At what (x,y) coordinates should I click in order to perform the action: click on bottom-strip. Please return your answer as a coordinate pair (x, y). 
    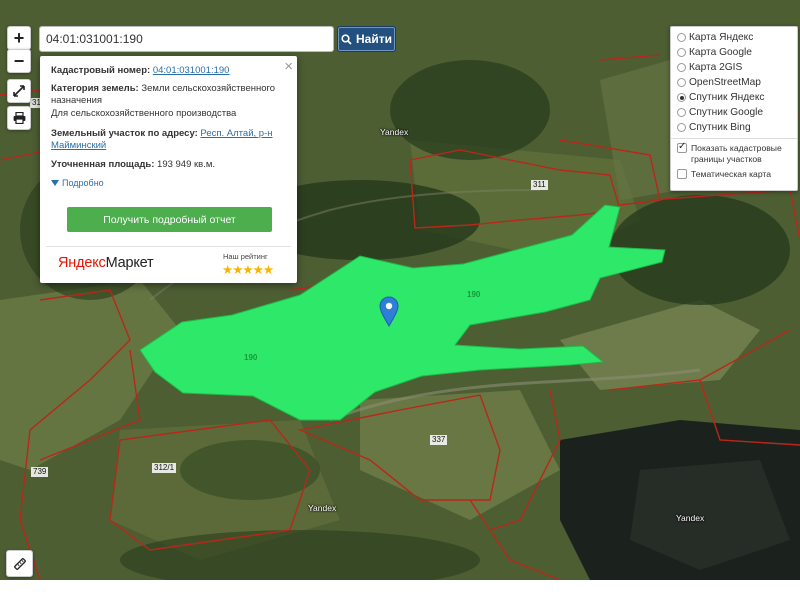
    Looking at the image, I should click on (400, 590).